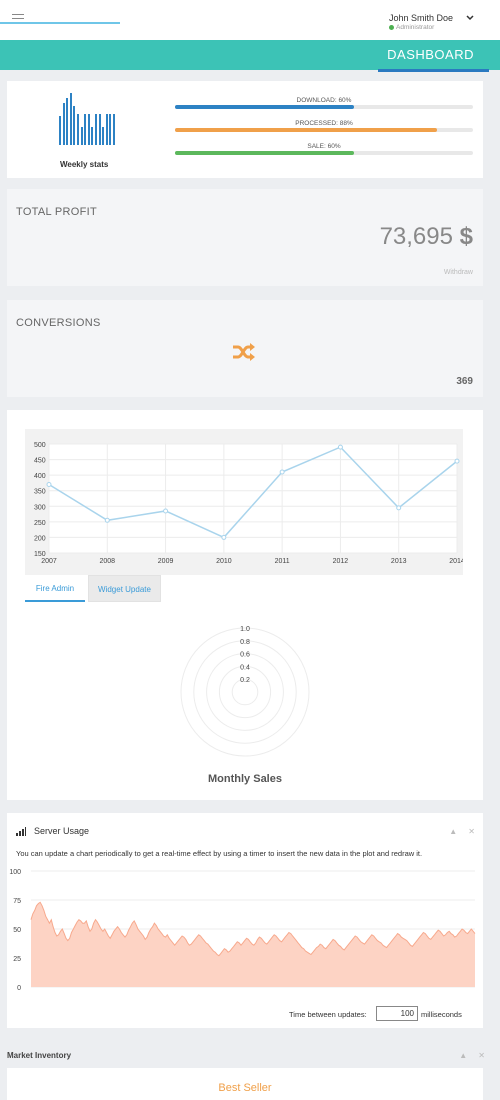  I want to click on monthly-sales-label: Monthly Sales, so click(245, 779).